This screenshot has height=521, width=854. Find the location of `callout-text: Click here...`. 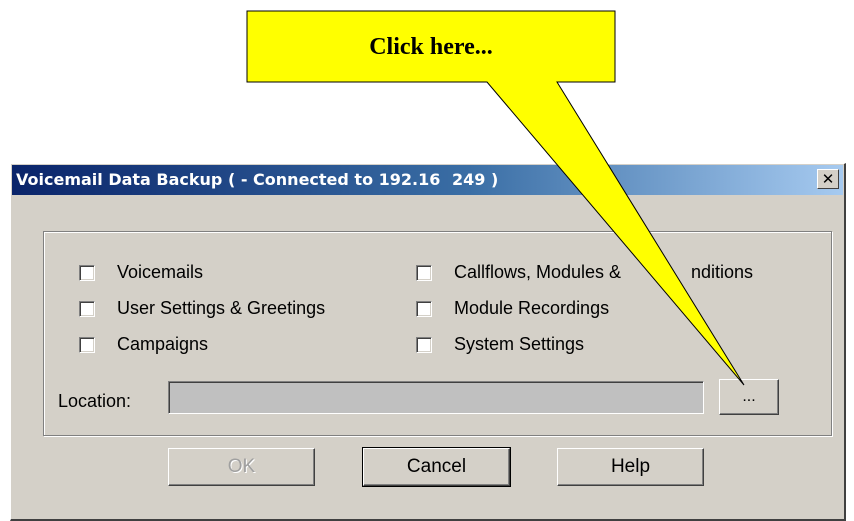

callout-text: Click here... is located at coordinates (431, 47).